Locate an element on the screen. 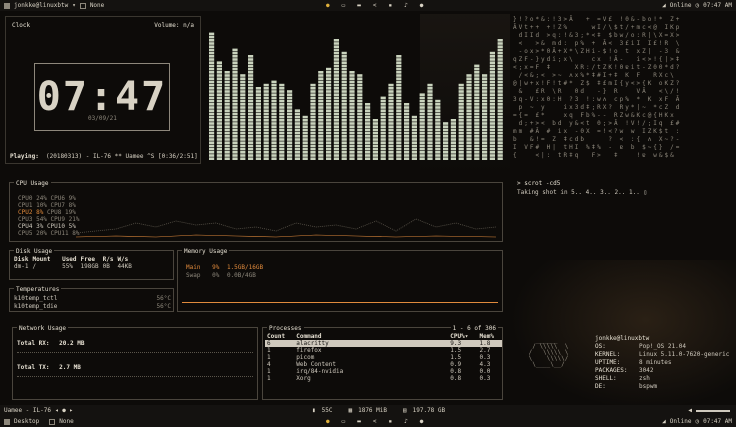 This screenshot has height=427, width=736. play-icon: ◂ ● ▸ is located at coordinates (64, 410).